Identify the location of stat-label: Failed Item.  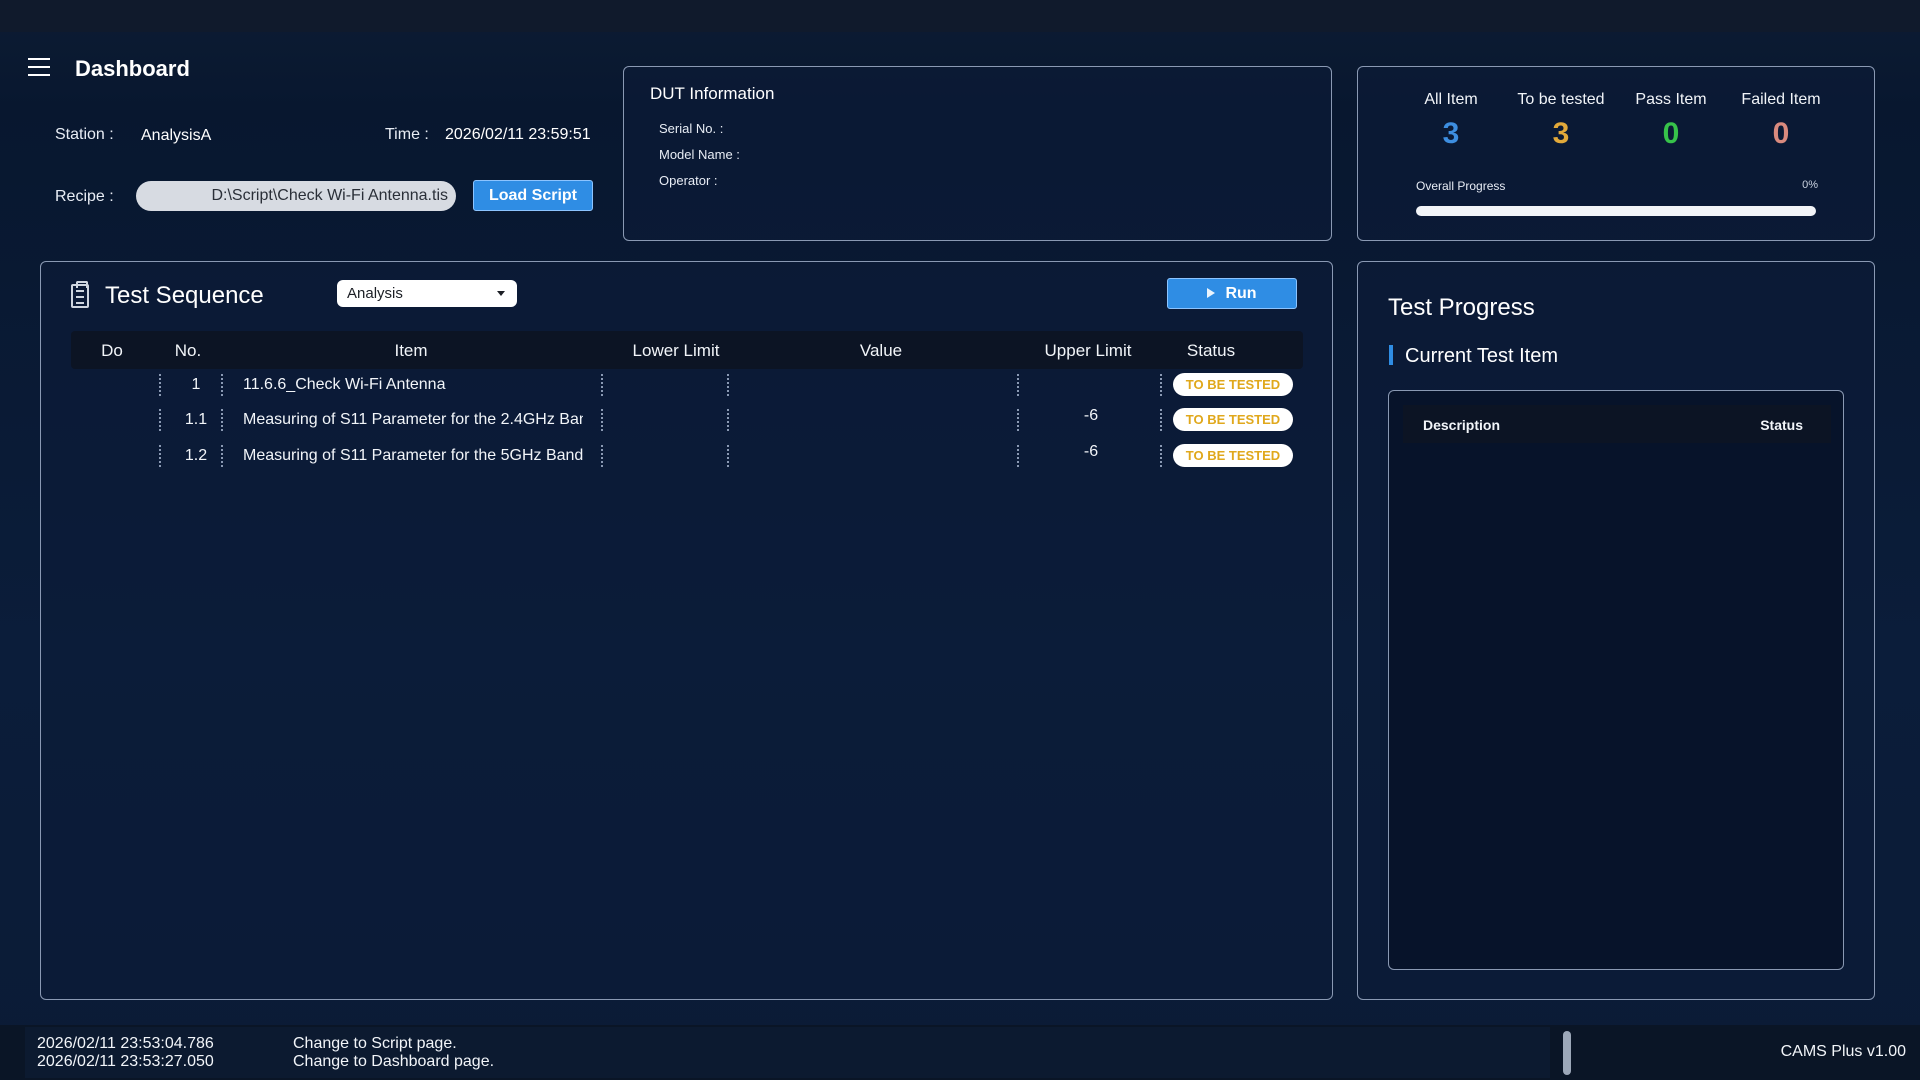
(1781, 99).